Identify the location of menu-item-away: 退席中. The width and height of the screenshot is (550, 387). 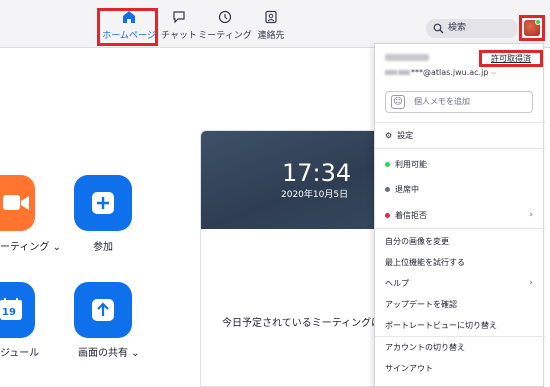
(460, 189).